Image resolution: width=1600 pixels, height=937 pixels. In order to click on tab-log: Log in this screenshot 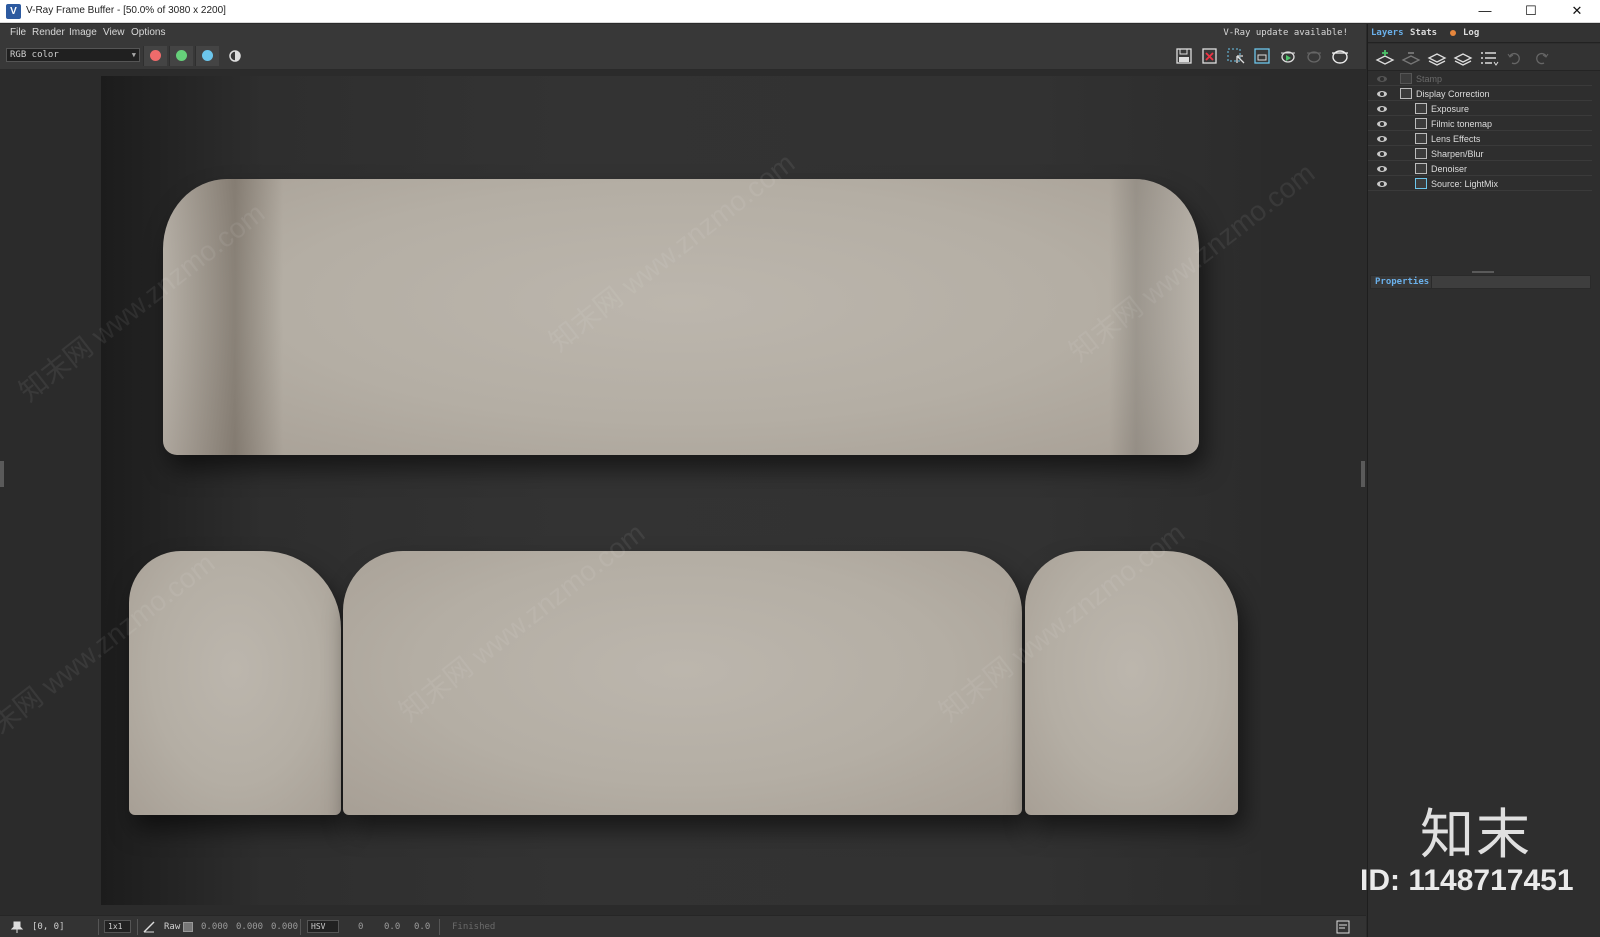, I will do `click(1471, 34)`.